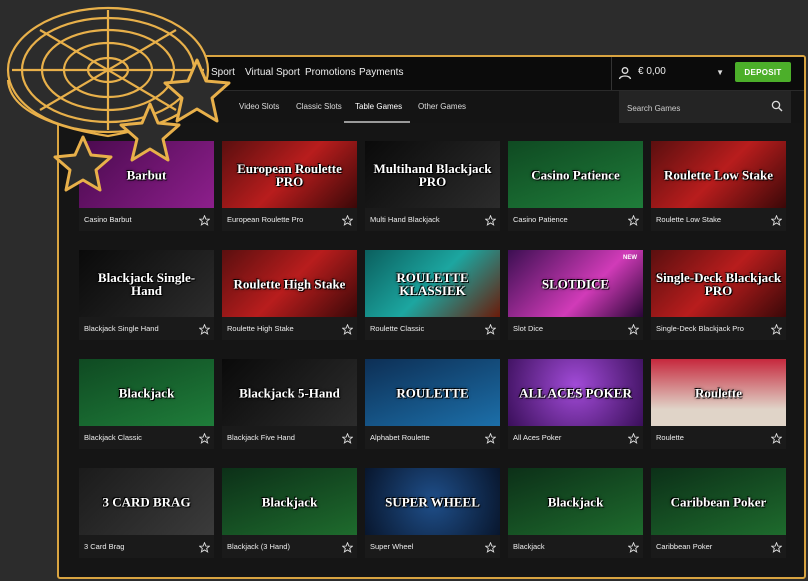 This screenshot has width=808, height=581. Describe the element at coordinates (671, 73) in the screenshot. I see `account-dropdown: € 0,00 ▼` at that location.